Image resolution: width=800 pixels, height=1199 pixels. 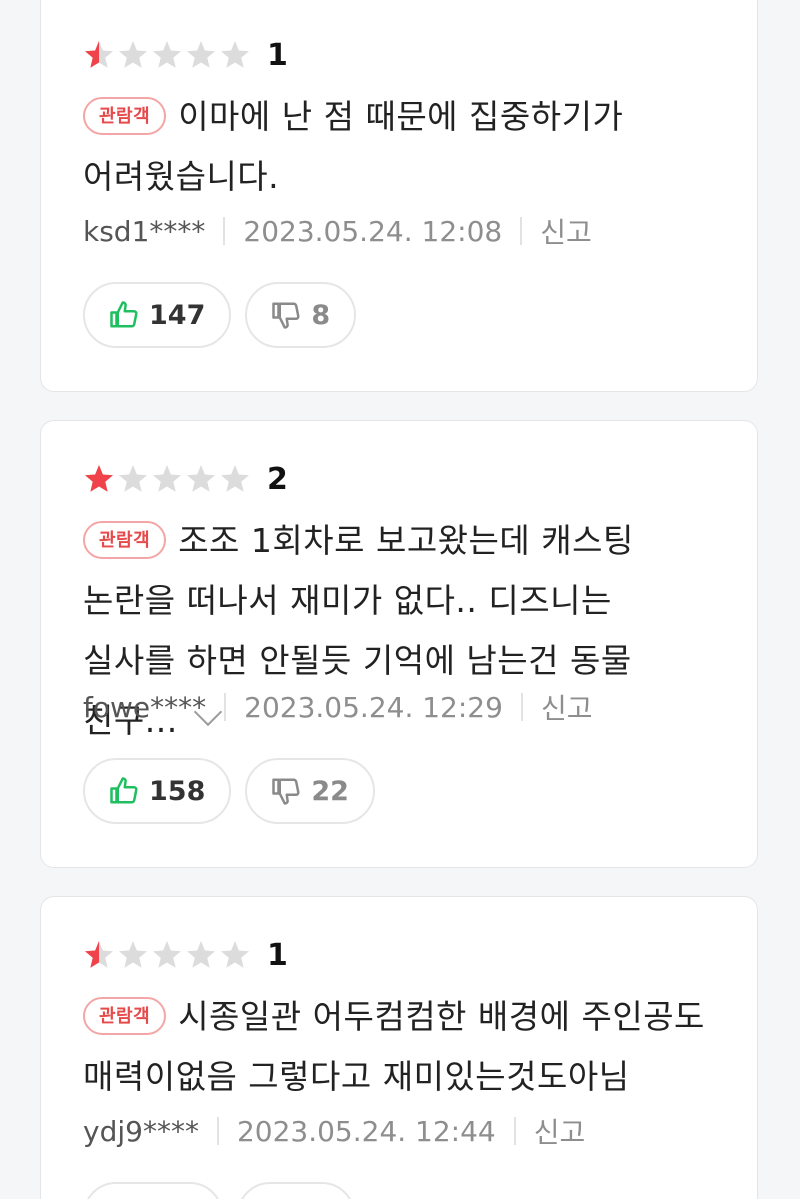 I want to click on like-button, so click(x=153, y=1190).